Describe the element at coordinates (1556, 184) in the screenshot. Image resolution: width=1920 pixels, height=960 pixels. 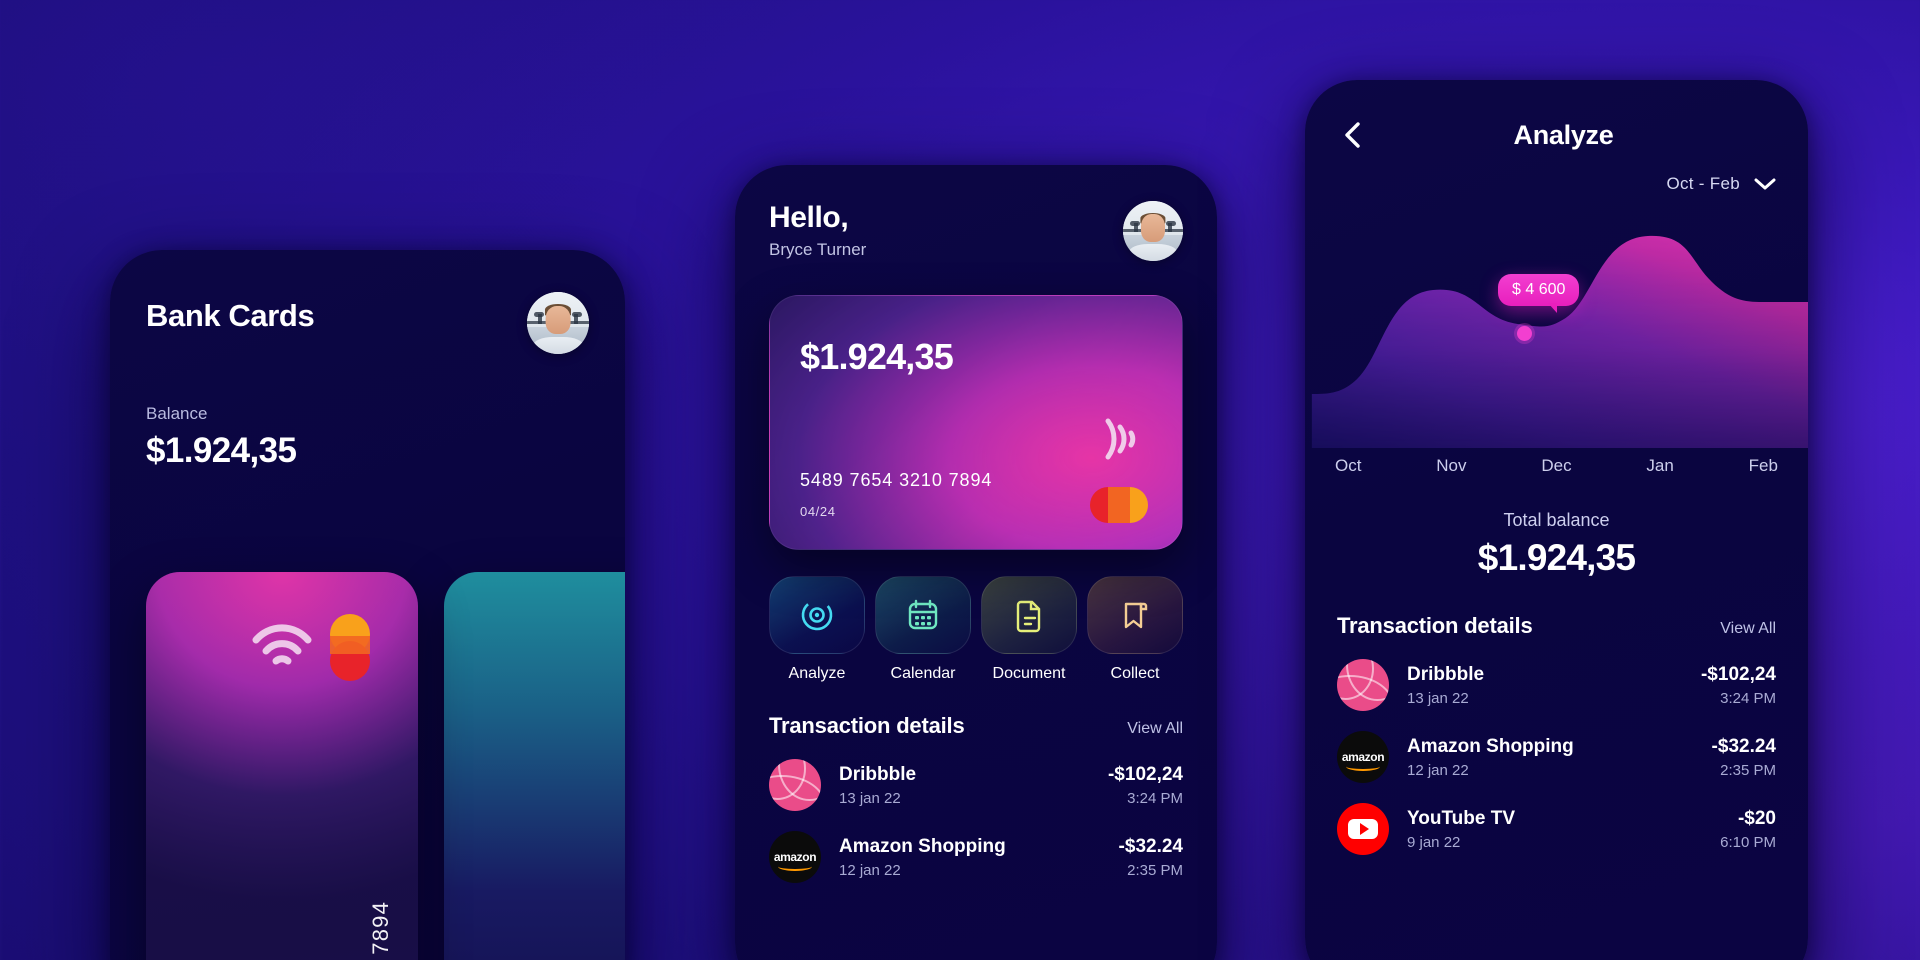
I see `date-range-selector: Oct - Feb` at that location.